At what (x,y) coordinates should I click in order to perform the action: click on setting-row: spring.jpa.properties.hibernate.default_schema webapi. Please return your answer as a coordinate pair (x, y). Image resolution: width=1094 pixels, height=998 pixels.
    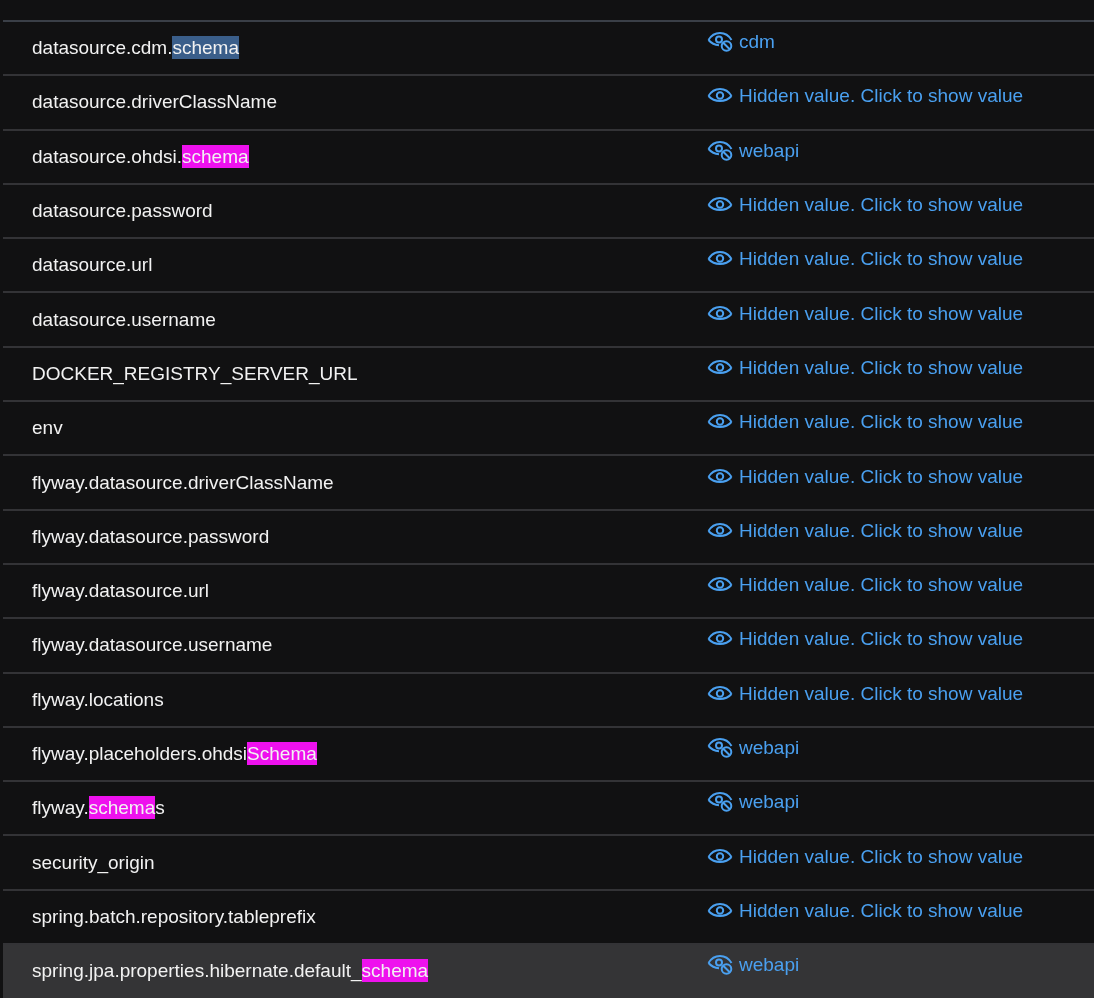
    Looking at the image, I should click on (548, 971).